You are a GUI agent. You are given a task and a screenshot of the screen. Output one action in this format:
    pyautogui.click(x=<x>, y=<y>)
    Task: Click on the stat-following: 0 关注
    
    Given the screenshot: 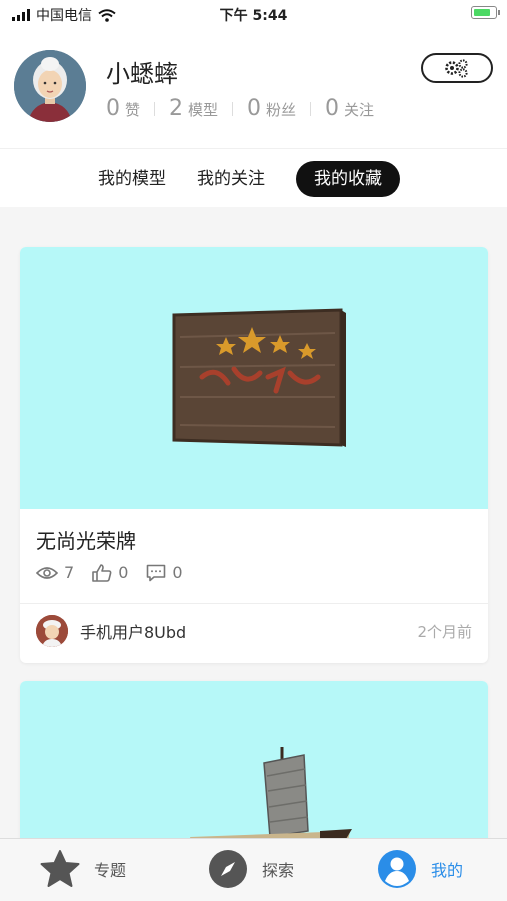 What is the action you would take?
    pyautogui.click(x=349, y=108)
    